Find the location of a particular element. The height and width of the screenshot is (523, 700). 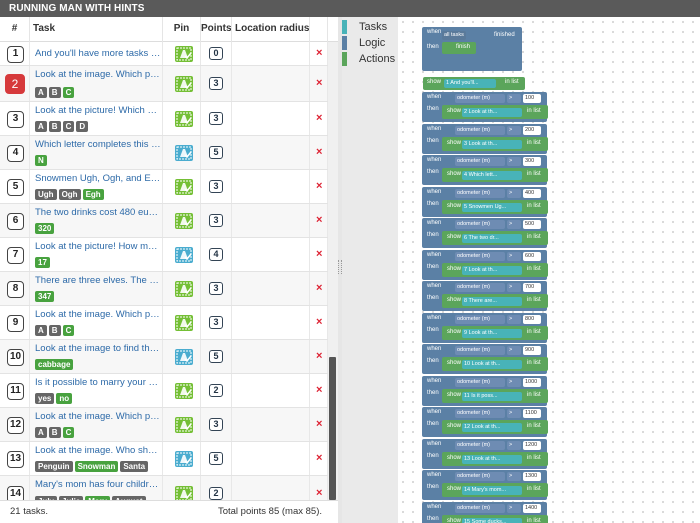

distance-value: 400 is located at coordinates (532, 193).